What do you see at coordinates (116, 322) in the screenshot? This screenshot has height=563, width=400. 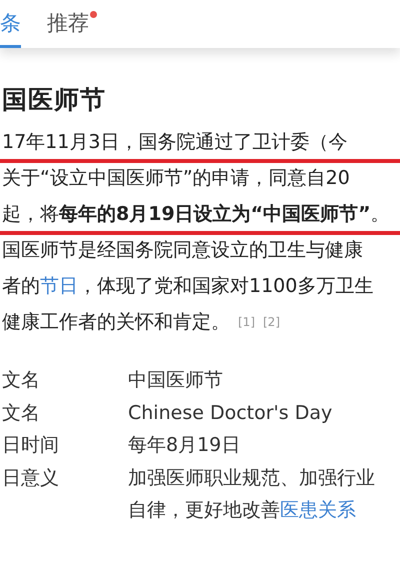 I see `text: 健康工作者的关怀和肯定。` at bounding box center [116, 322].